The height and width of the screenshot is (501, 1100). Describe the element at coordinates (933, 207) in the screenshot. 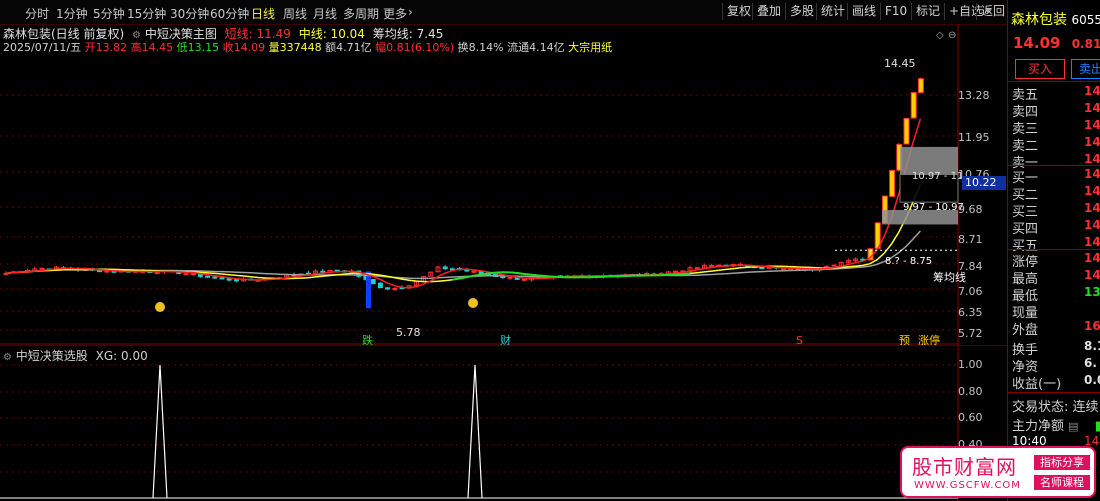

I see `zone-label: 9.97 - 10.97` at that location.